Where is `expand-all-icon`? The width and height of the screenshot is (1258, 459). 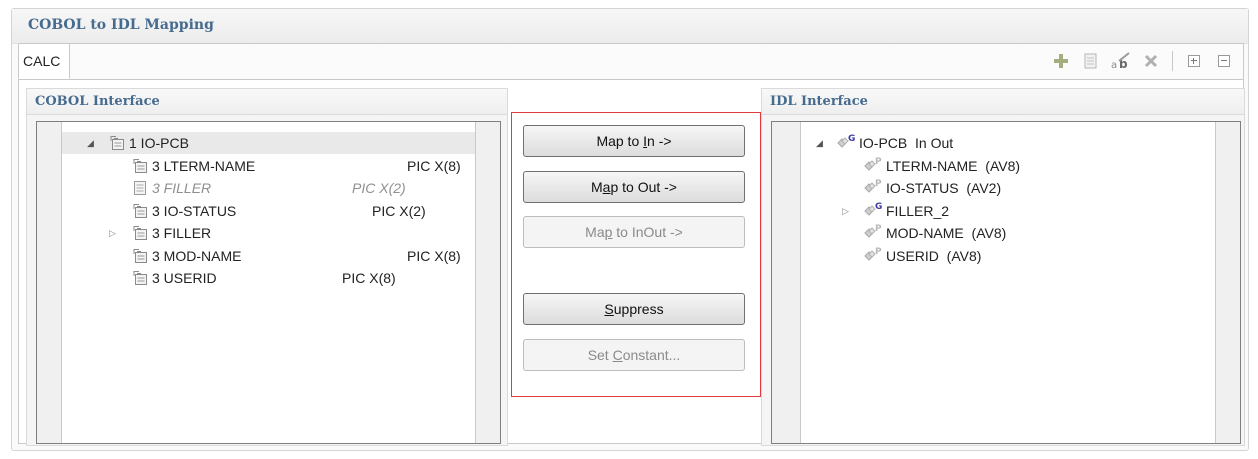
expand-all-icon is located at coordinates (1194, 61).